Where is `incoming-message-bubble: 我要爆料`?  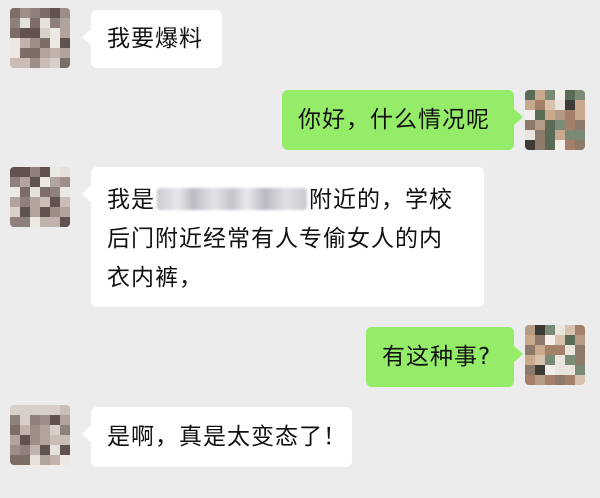 incoming-message-bubble: 我要爆料 is located at coordinates (152, 39).